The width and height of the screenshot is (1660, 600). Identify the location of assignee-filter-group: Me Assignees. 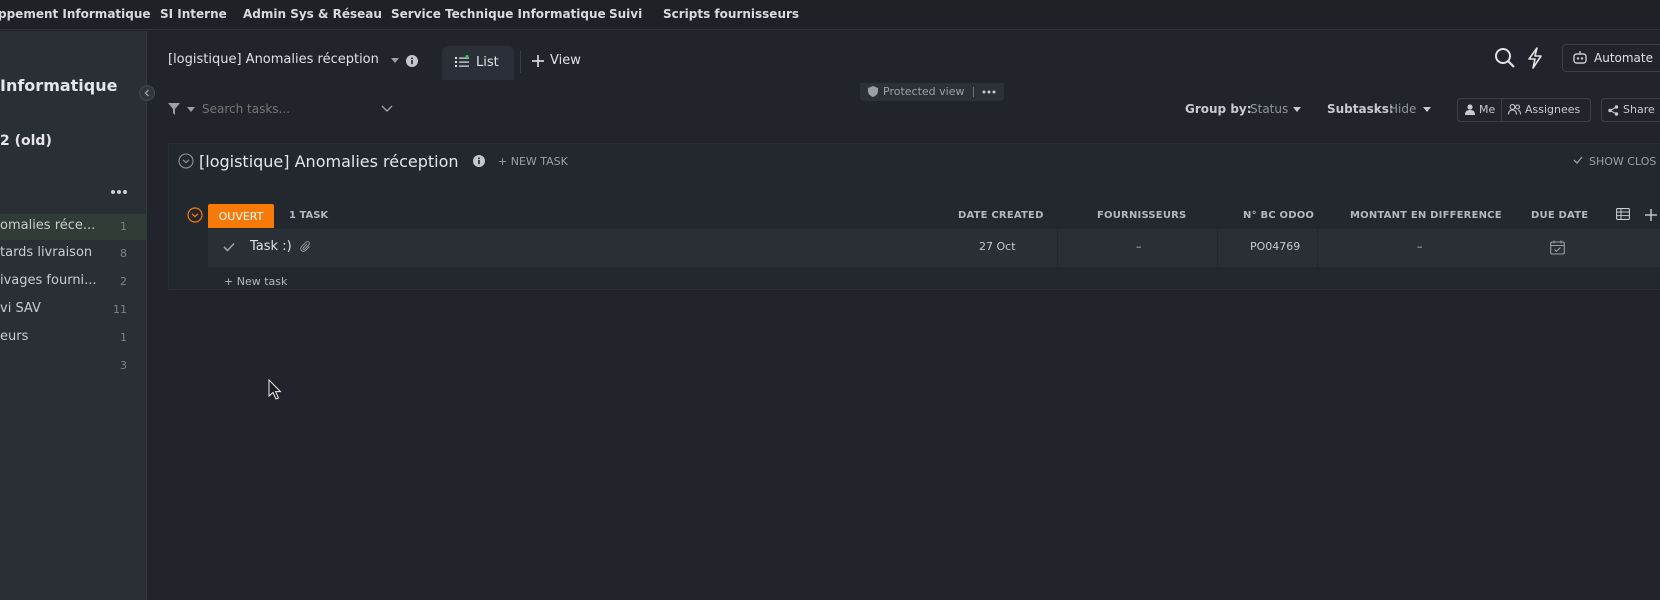
(1524, 110).